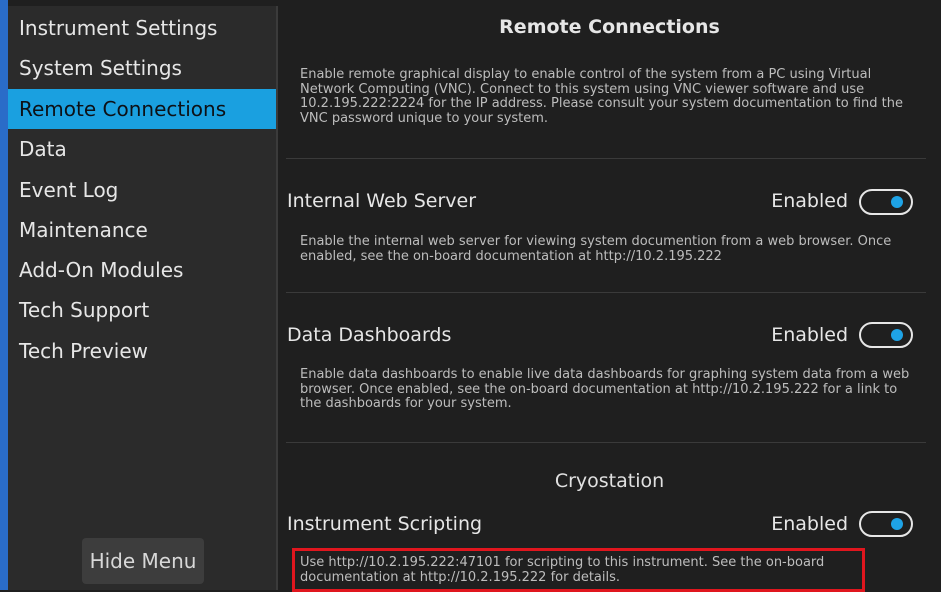  What do you see at coordinates (142, 190) in the screenshot?
I see `sidebar-item-event-log: Event Log` at bounding box center [142, 190].